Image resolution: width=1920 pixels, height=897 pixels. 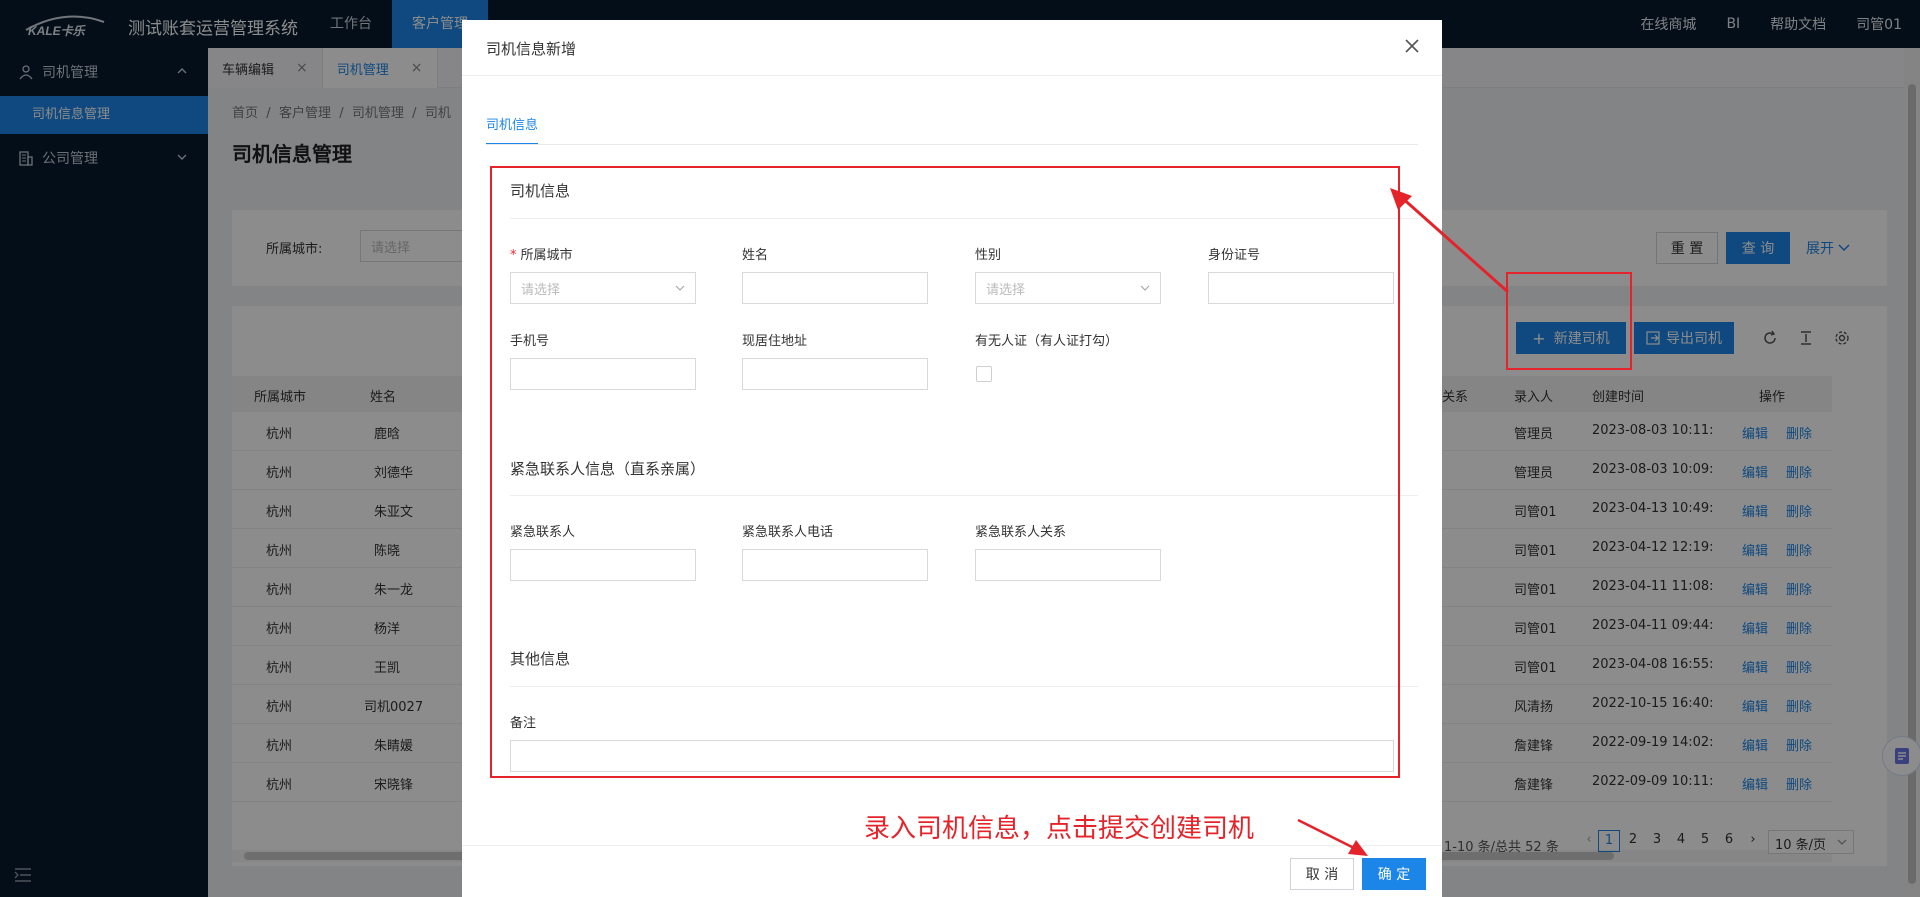 I want to click on annotation-new-button-highlight, so click(x=1569, y=321).